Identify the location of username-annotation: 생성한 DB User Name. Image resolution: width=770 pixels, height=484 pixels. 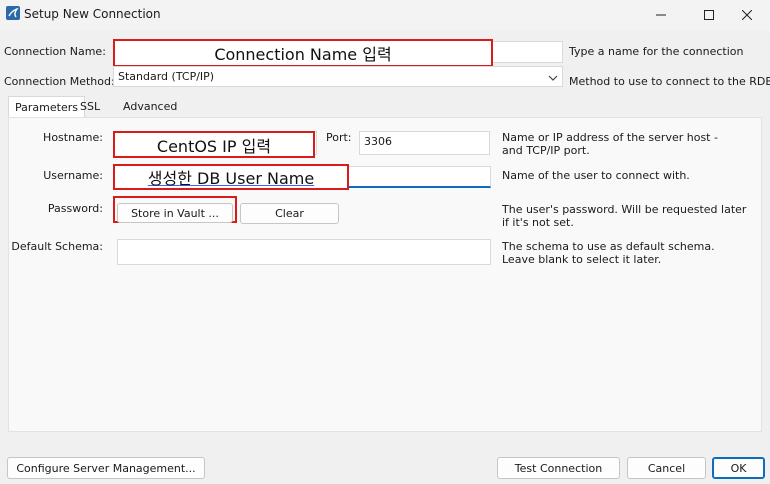
(231, 177).